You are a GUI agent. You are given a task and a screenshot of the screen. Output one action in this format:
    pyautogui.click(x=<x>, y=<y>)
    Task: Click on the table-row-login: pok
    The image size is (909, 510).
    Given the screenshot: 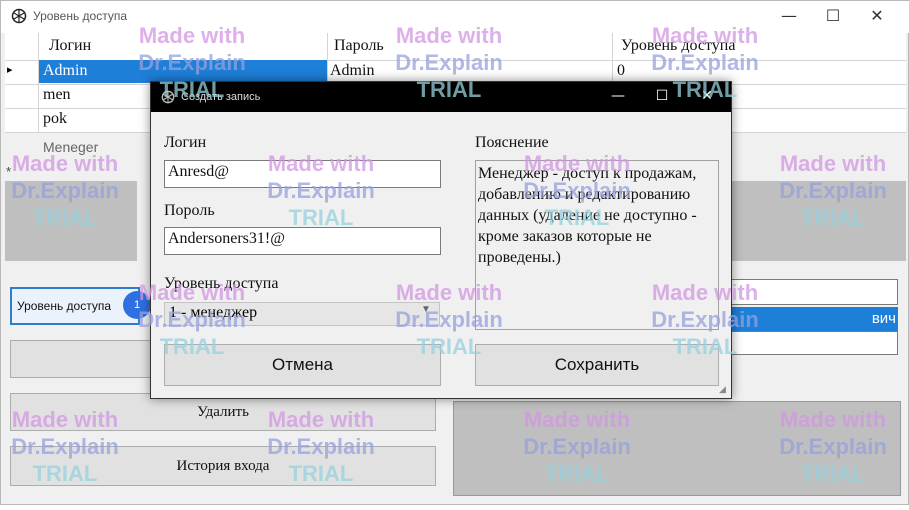 What is the action you would take?
    pyautogui.click(x=55, y=119)
    